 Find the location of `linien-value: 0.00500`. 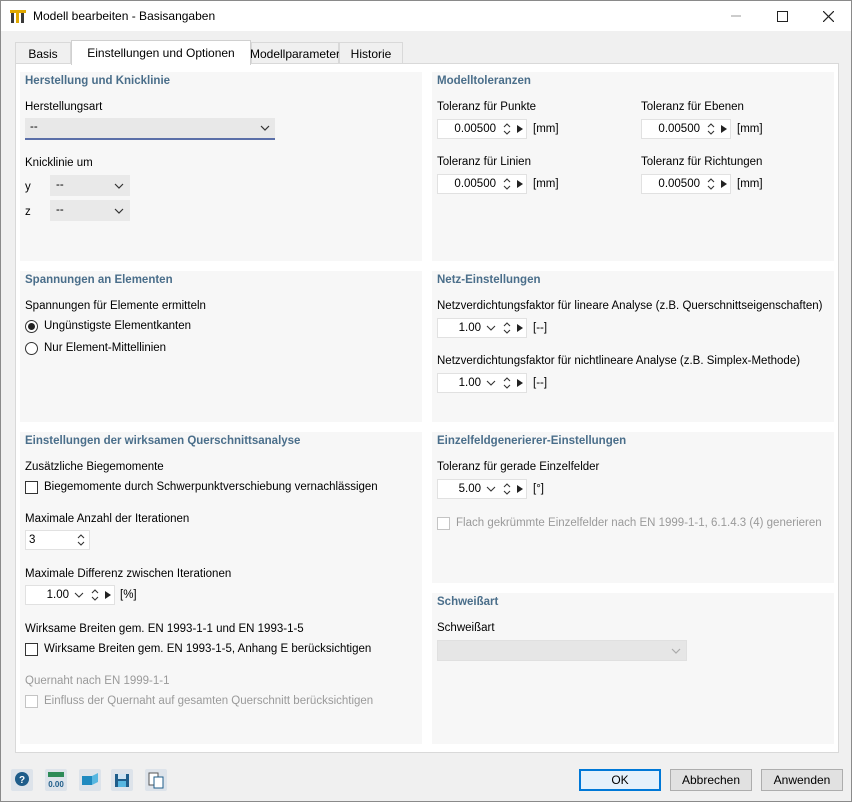

linien-value: 0.00500 is located at coordinates (475, 184).